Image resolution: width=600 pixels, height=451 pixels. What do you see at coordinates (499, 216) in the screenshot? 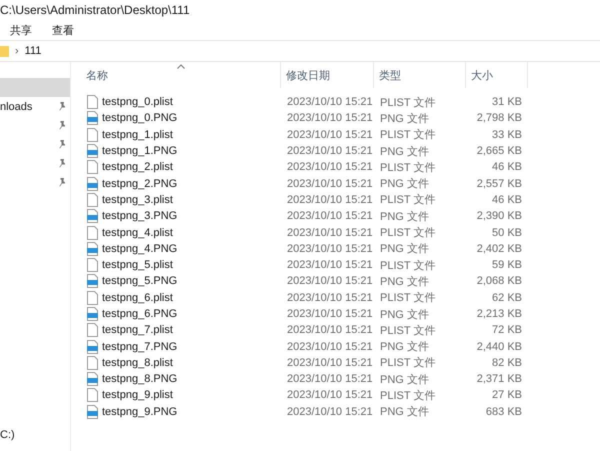
I see `size-cell-text: 2,390 KB` at bounding box center [499, 216].